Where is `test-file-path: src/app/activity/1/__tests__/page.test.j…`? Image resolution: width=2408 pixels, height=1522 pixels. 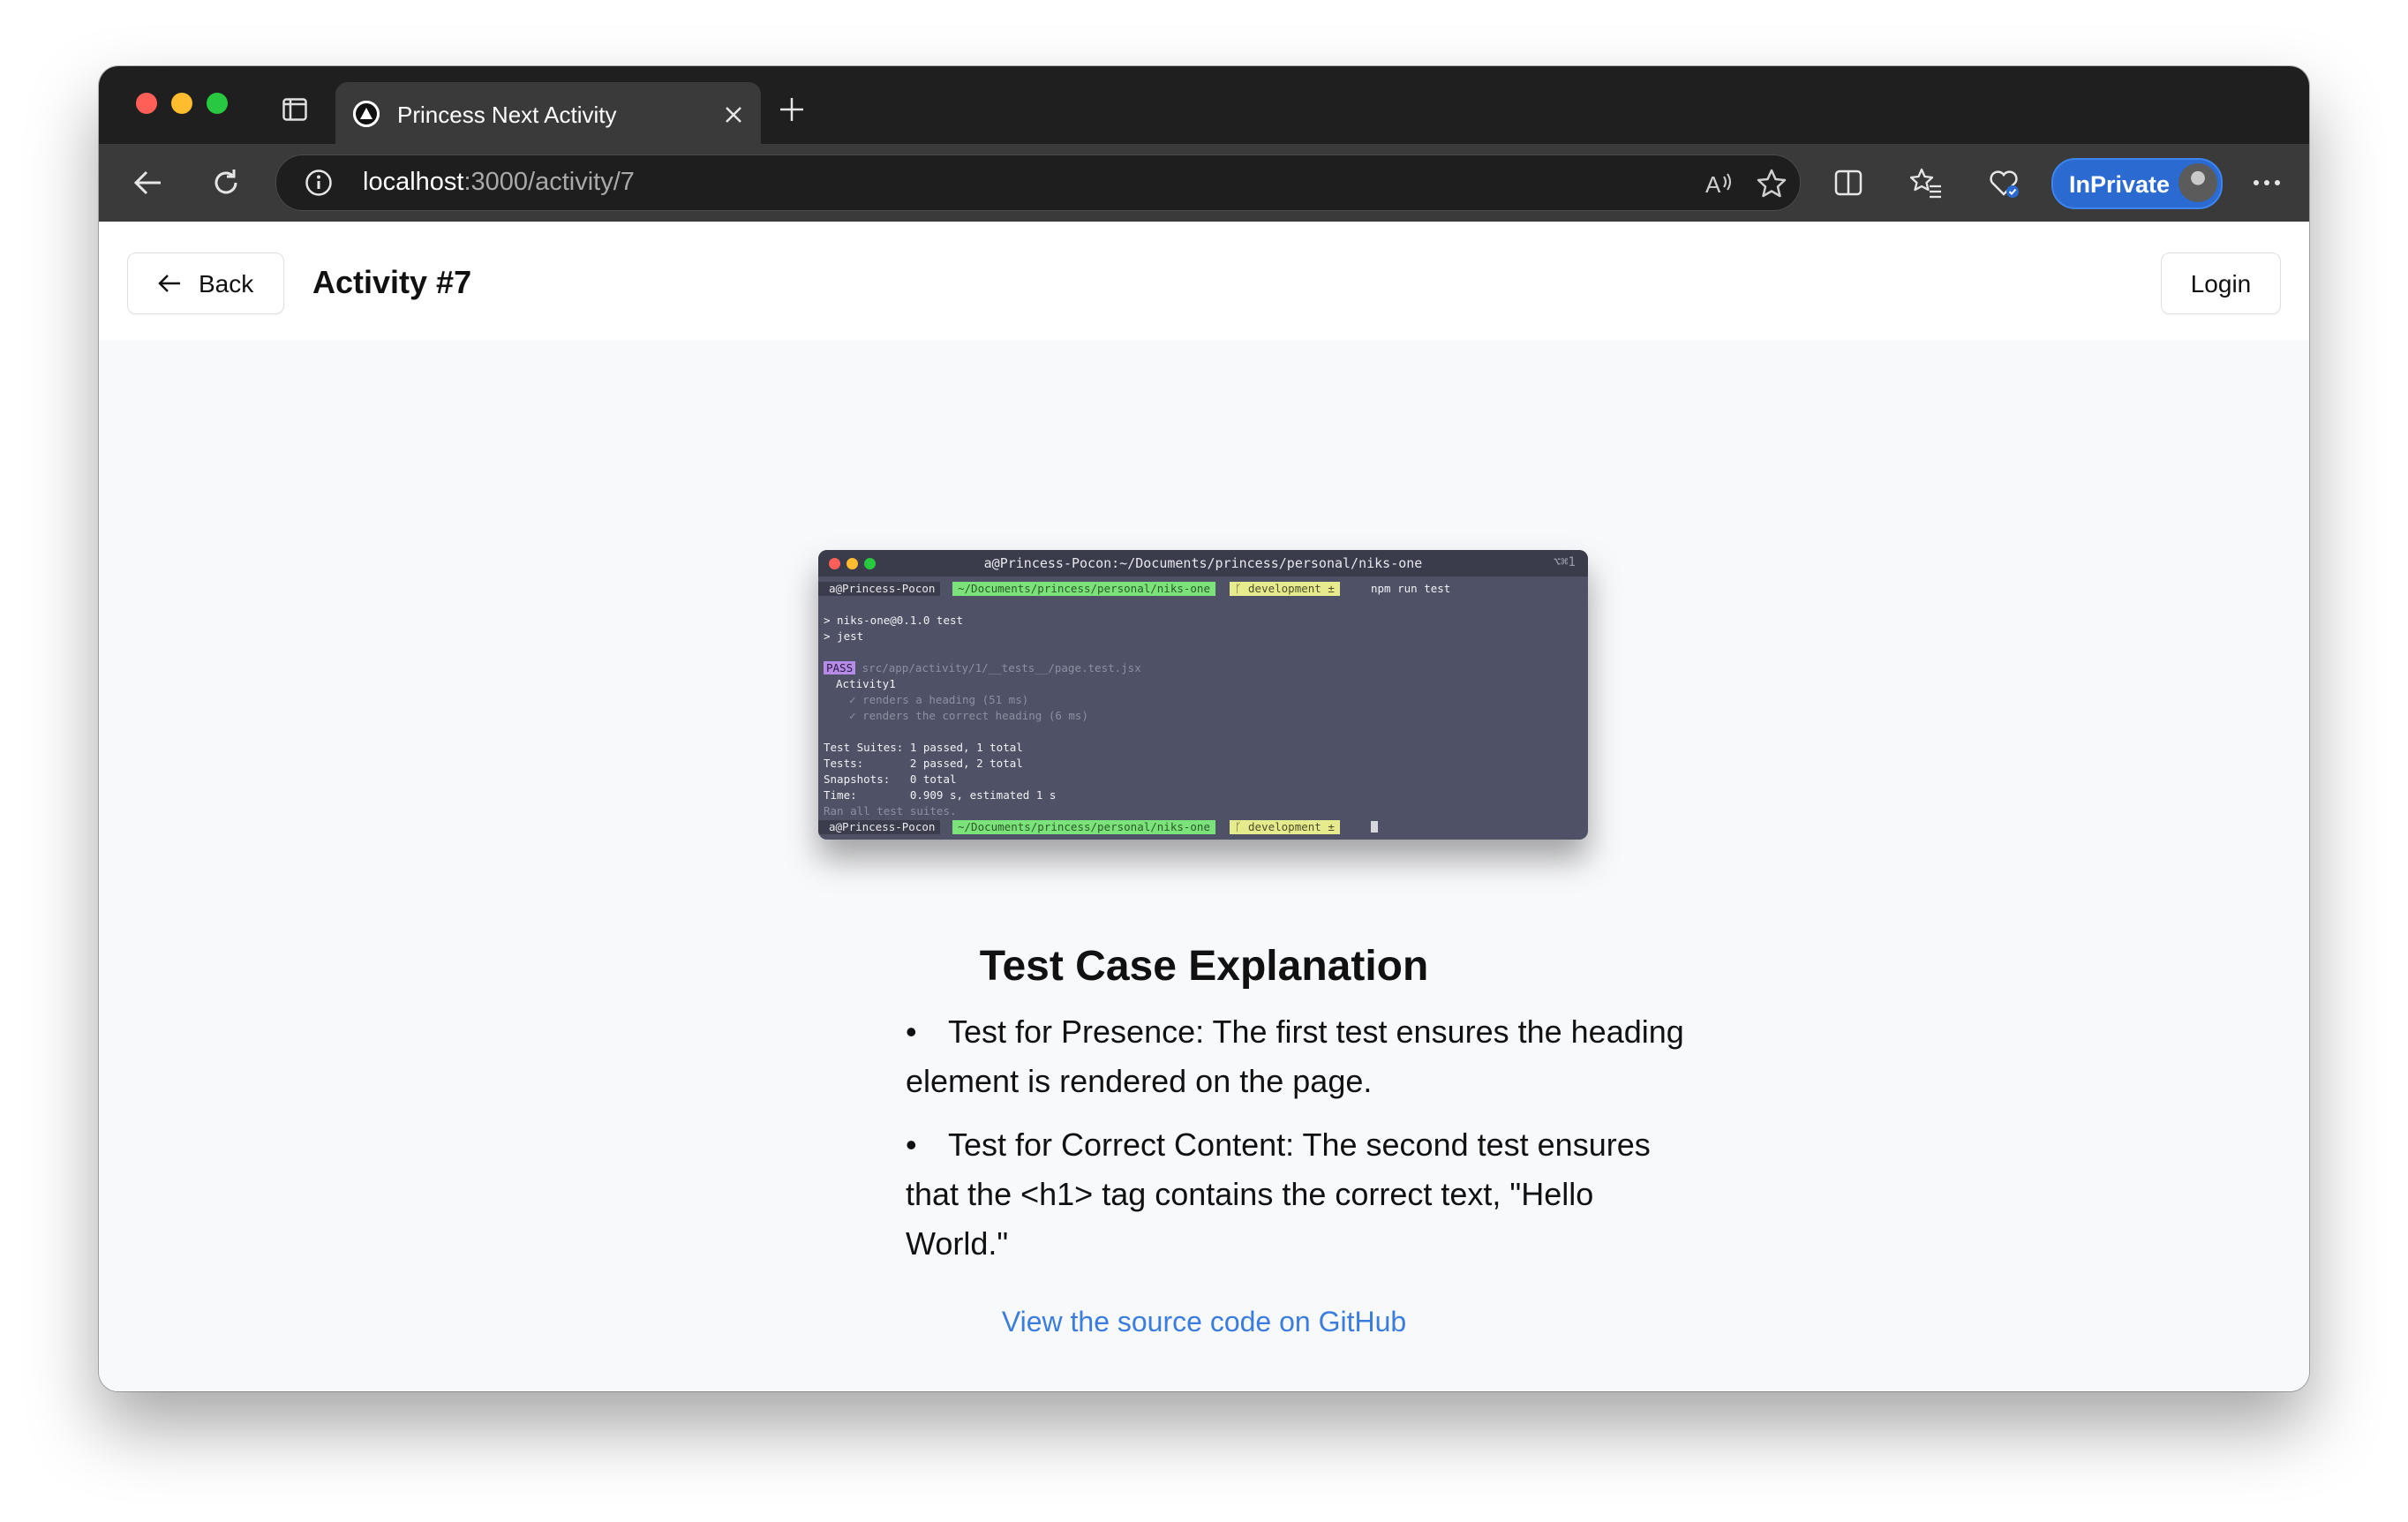 test-file-path: src/app/activity/1/__tests__/page.test.j… is located at coordinates (1001, 667).